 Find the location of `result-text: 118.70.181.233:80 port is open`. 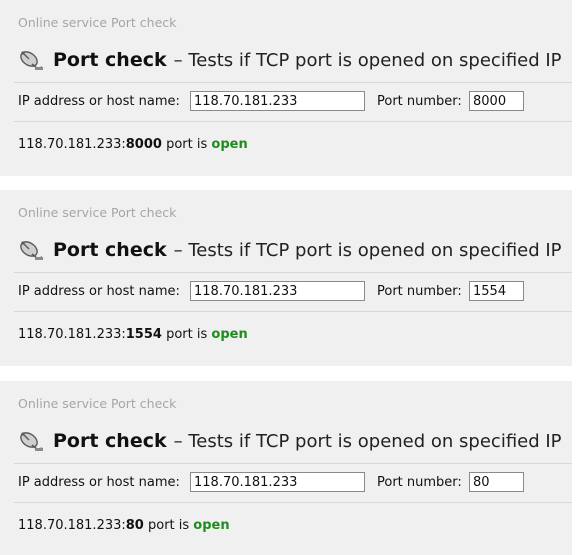

result-text: 118.70.181.233:80 port is open is located at coordinates (124, 525).